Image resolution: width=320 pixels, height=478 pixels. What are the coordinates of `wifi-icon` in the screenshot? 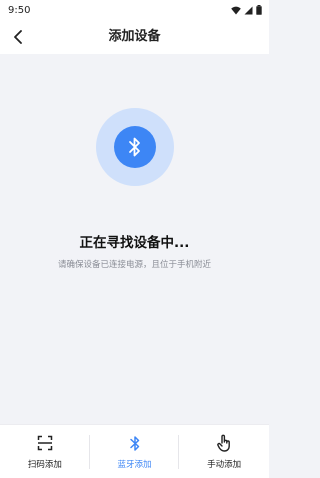 It's located at (236, 10).